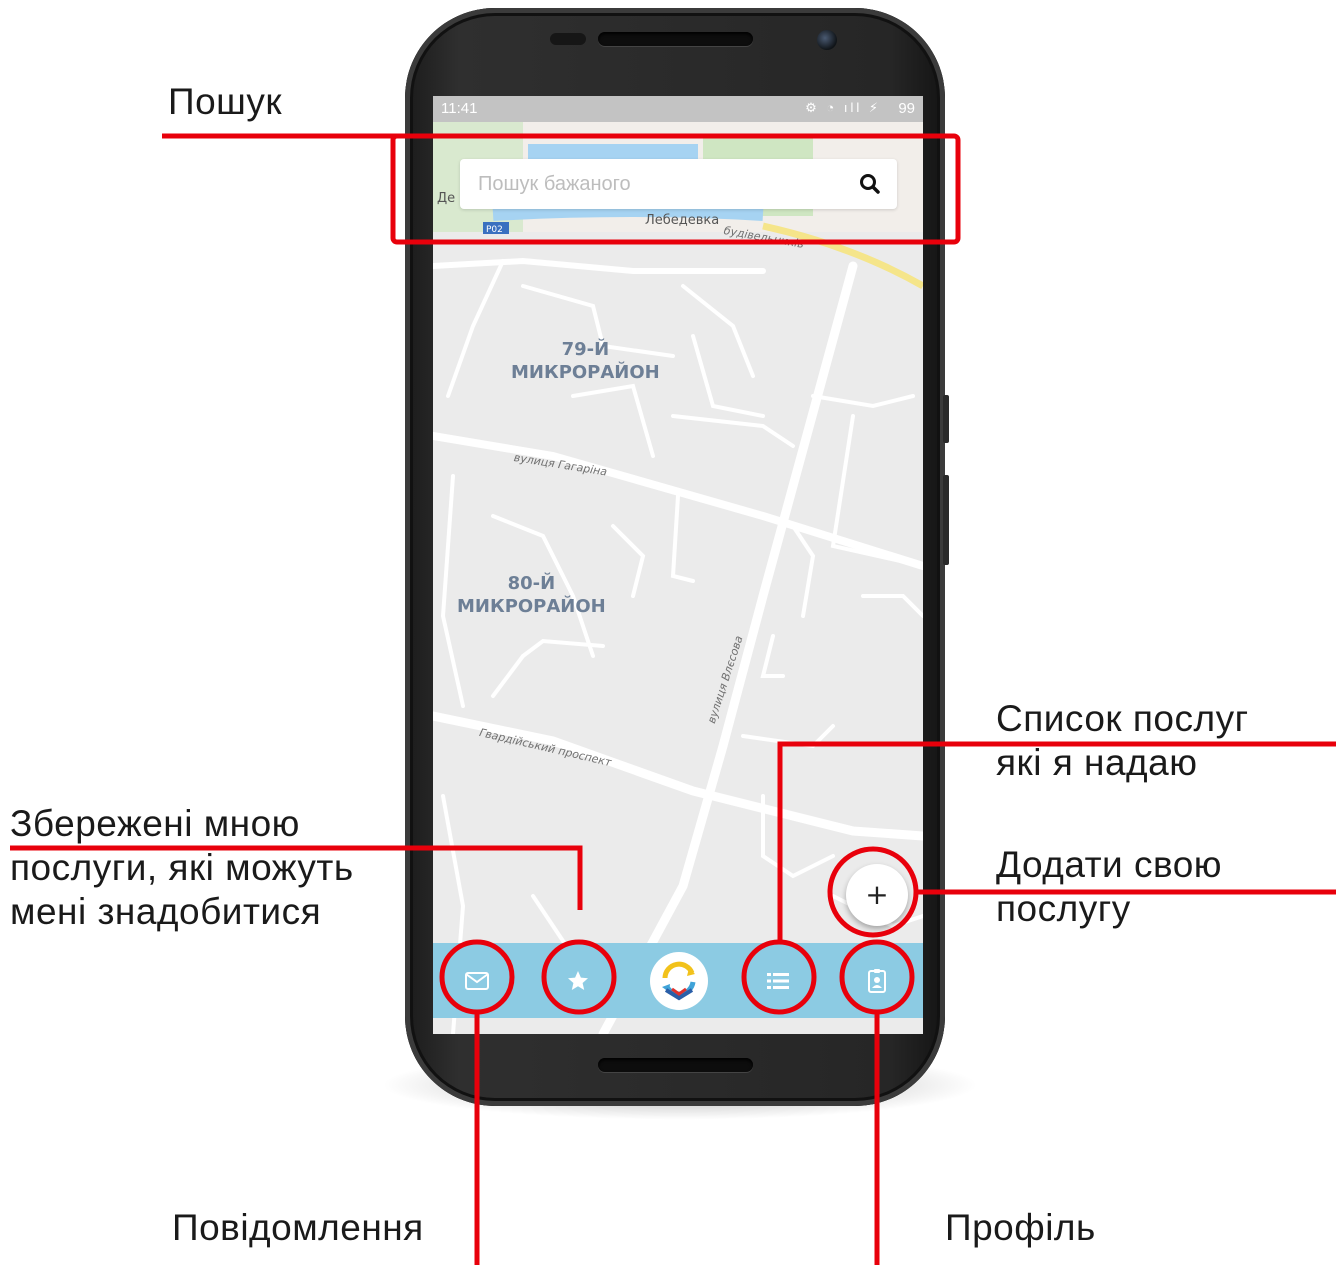  Describe the element at coordinates (531, 606) in the screenshot. I see `district-80-name: МИКРОРАЙОН` at that location.